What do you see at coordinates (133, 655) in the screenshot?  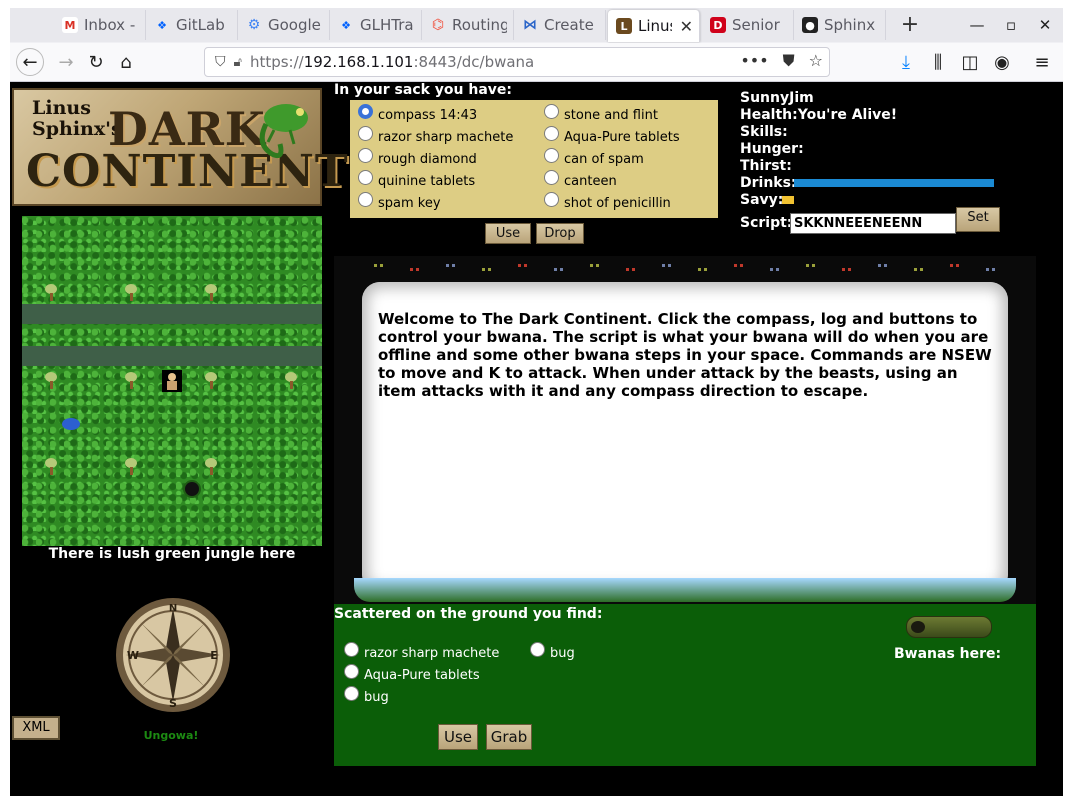 I see `compass-west: W` at bounding box center [133, 655].